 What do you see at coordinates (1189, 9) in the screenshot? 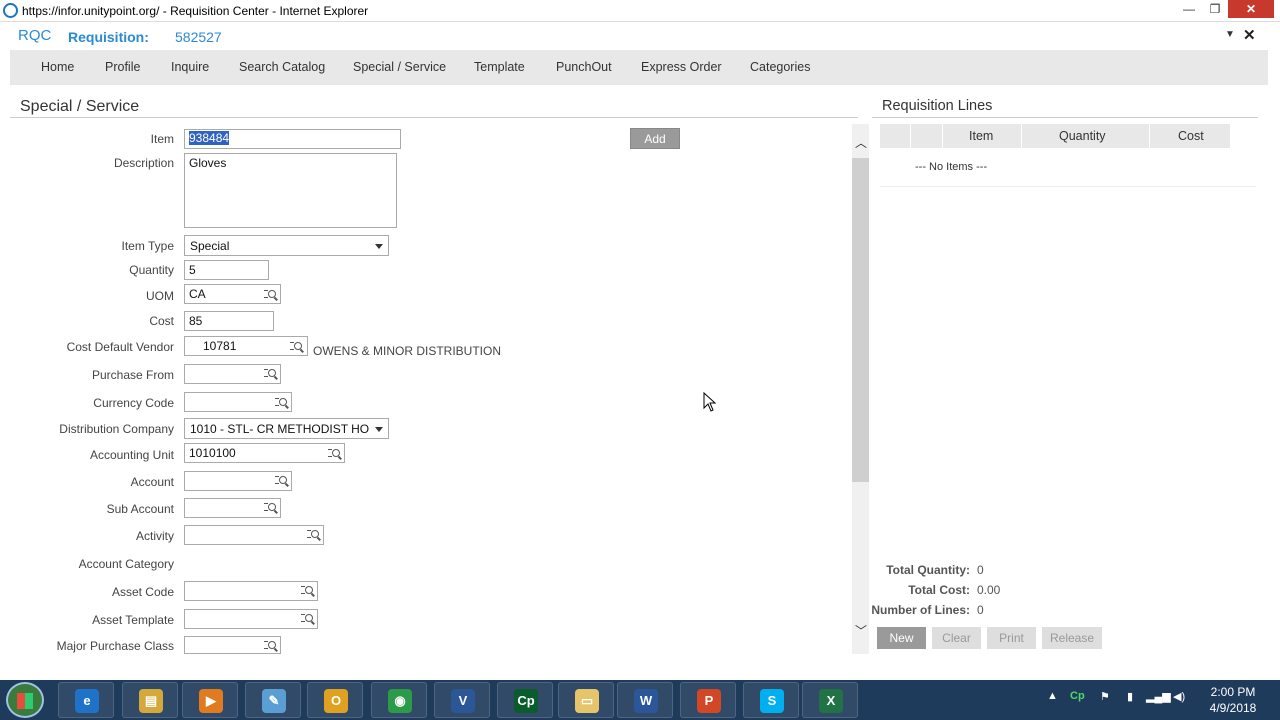
I see `minimize-button: —` at bounding box center [1189, 9].